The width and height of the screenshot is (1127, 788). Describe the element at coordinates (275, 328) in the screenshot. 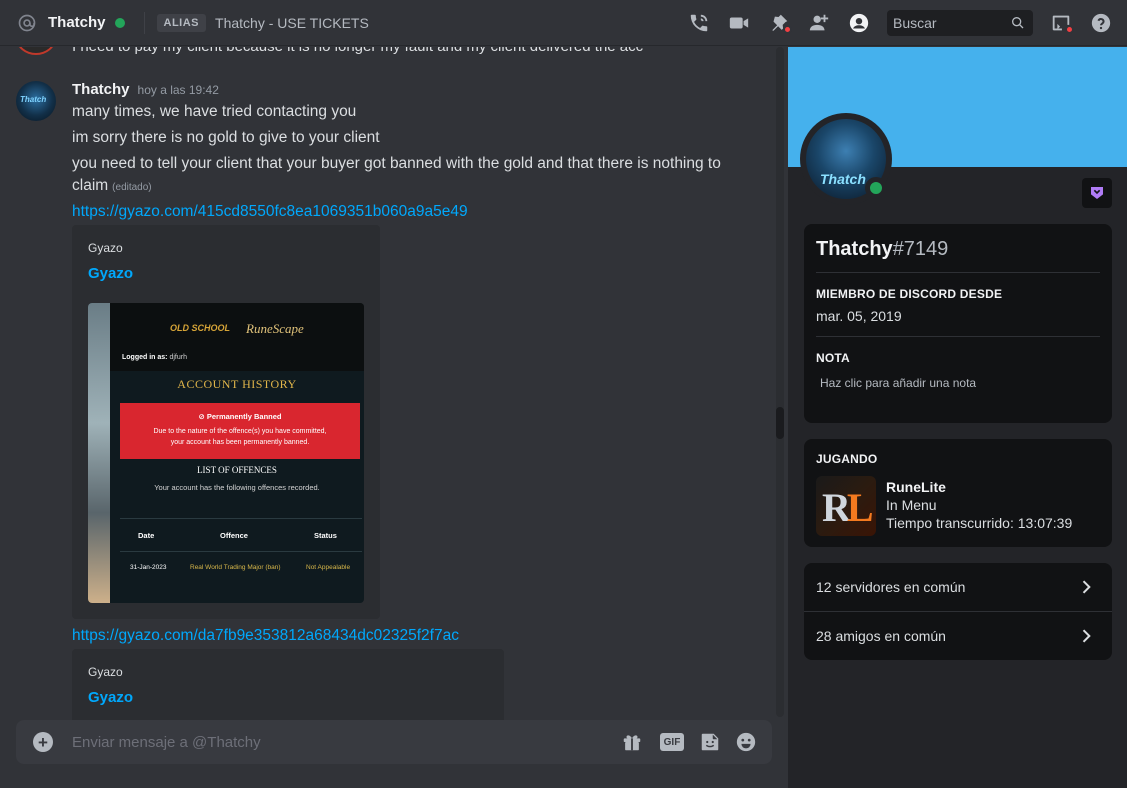

I see `runescape-logo: RuneScape` at that location.